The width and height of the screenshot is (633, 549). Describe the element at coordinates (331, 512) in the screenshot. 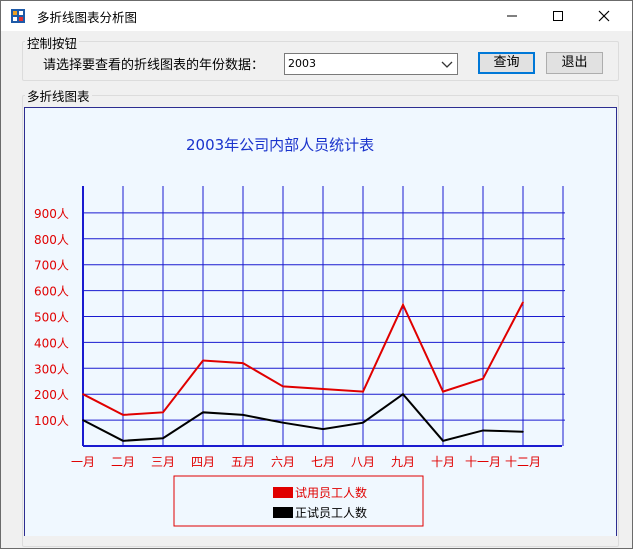

I see `legend-label: 正试员工人数` at that location.